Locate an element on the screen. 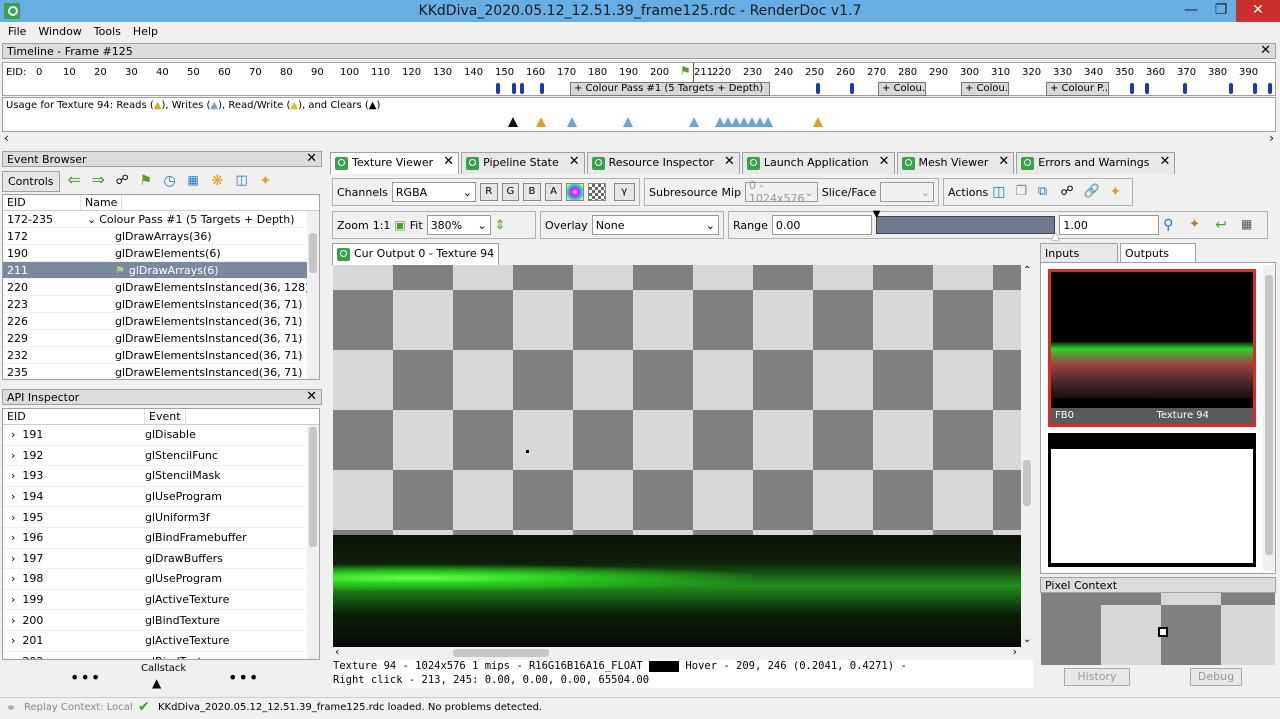 The height and width of the screenshot is (719, 1280). maximize-button: ❐ is located at coordinates (1221, 11).